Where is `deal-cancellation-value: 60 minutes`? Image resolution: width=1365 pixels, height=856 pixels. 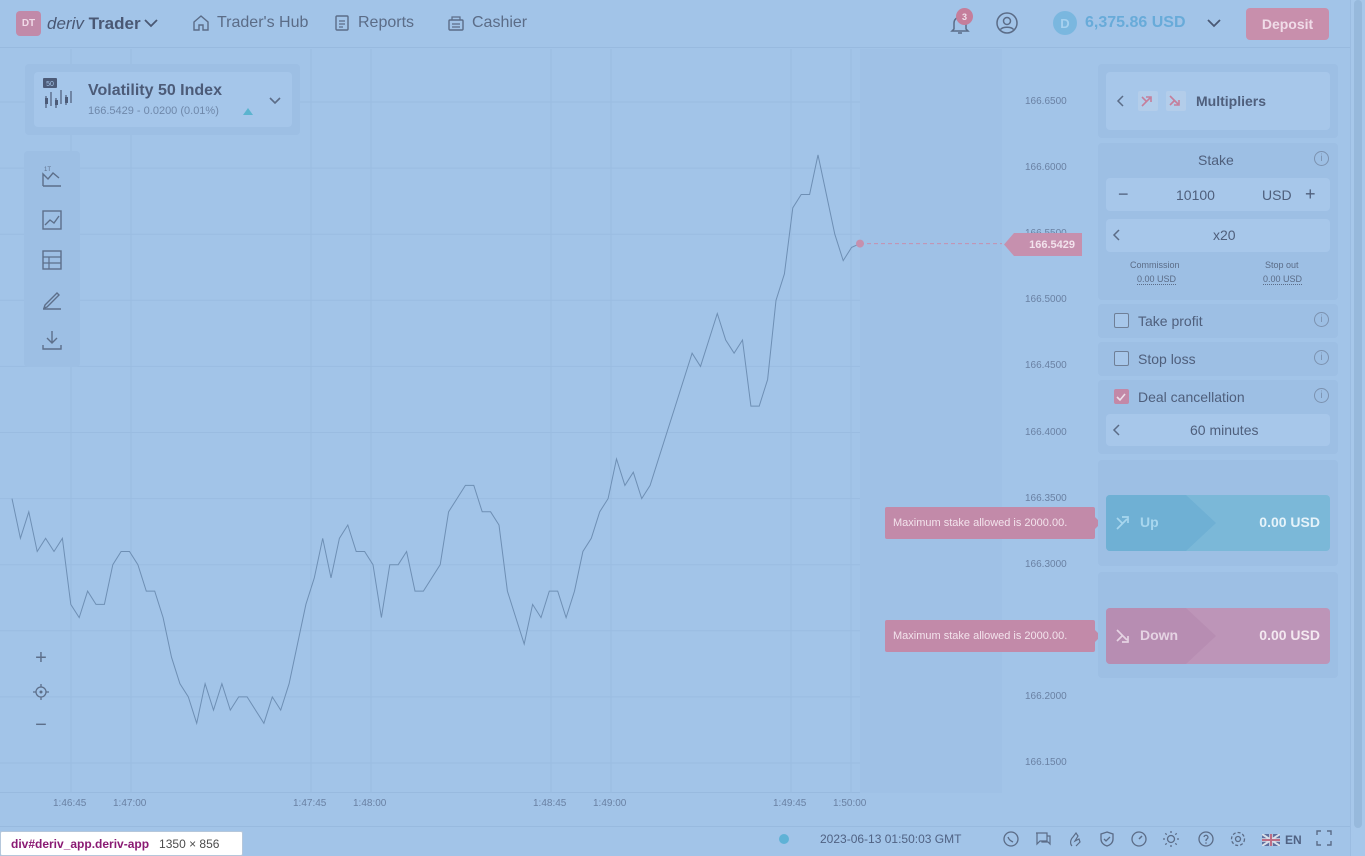 deal-cancellation-value: 60 minutes is located at coordinates (1224, 430).